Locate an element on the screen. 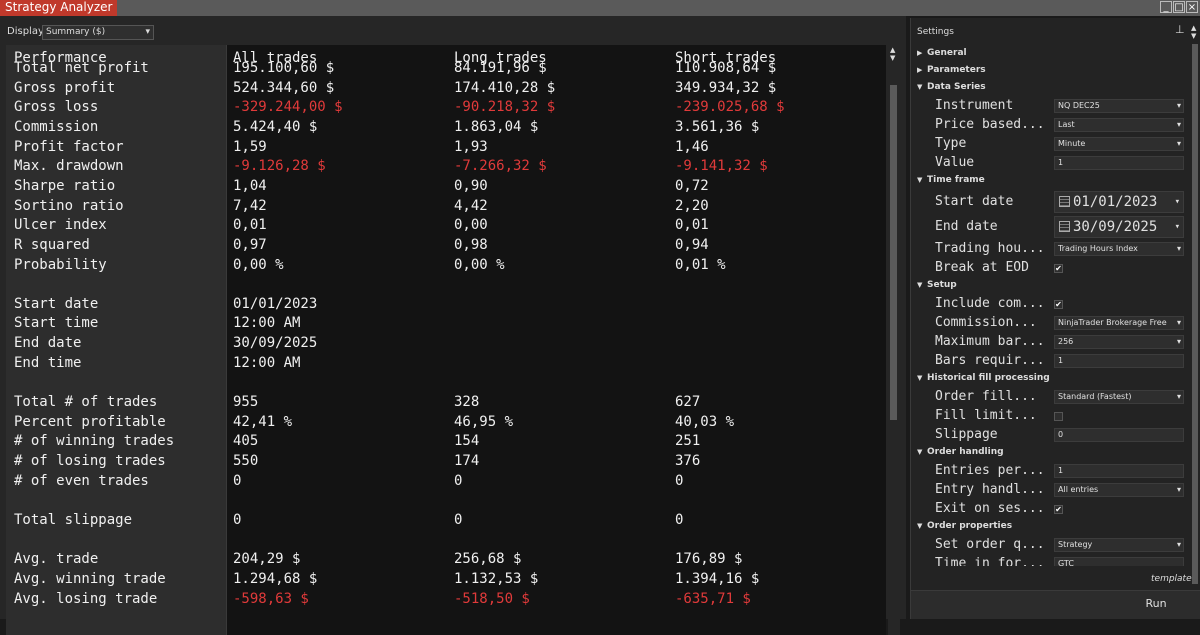 This screenshot has height=635, width=1200. row-value: -598,63 $ is located at coordinates (271, 598).